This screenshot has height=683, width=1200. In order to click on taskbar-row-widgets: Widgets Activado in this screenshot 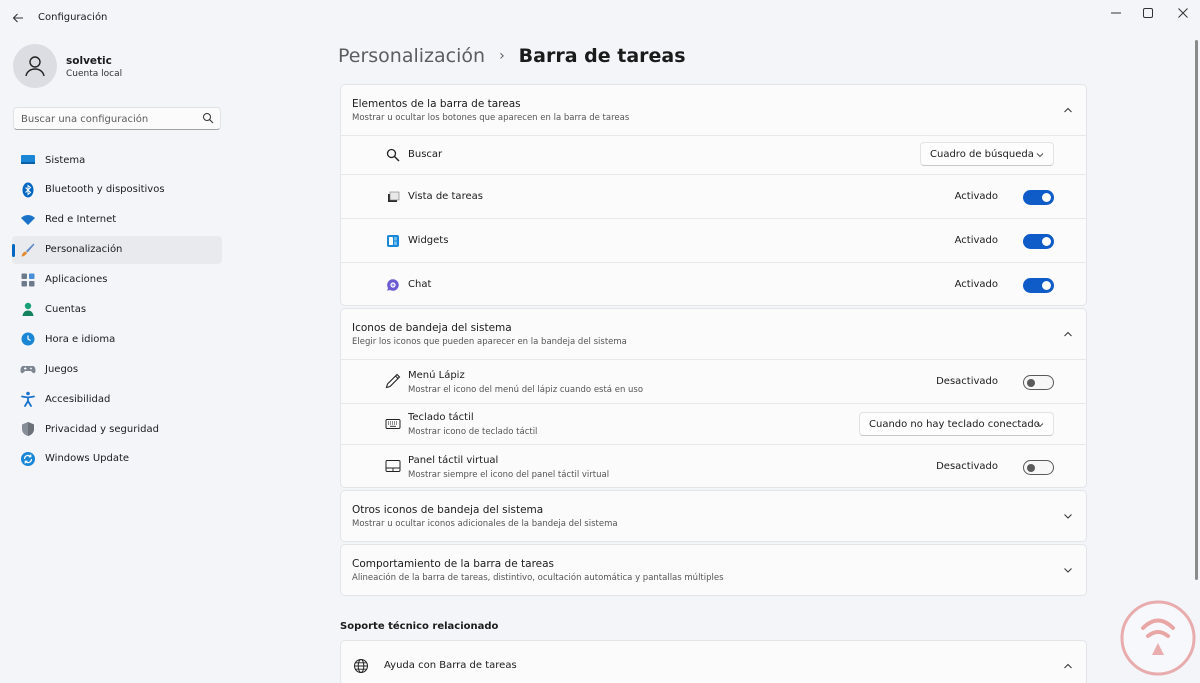, I will do `click(713, 240)`.